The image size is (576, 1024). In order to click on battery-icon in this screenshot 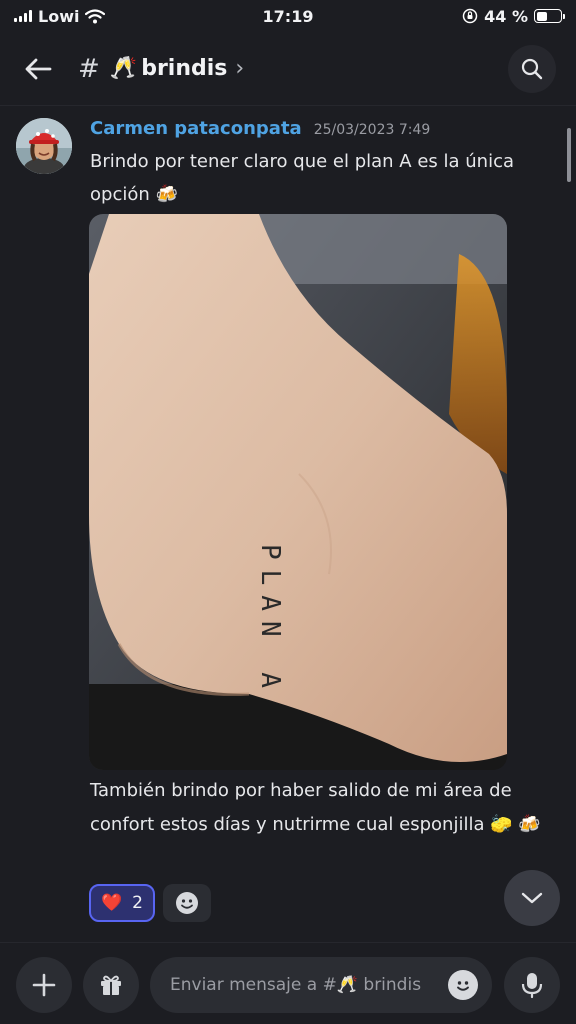, I will do `click(549, 16)`.